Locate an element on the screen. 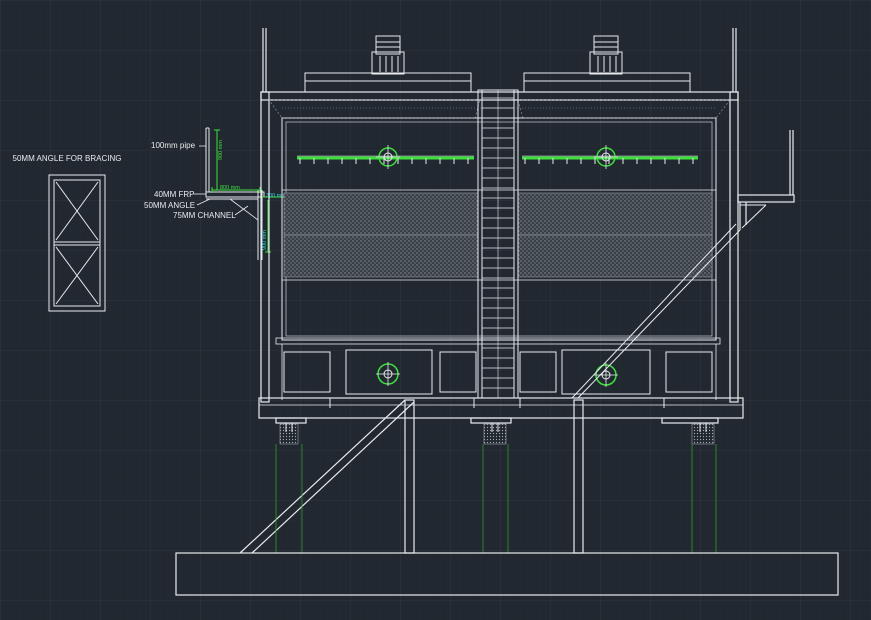 Image resolution: width=871 pixels, height=620 pixels. dim-900-vertical-2: 900 mm is located at coordinates (265, 240).